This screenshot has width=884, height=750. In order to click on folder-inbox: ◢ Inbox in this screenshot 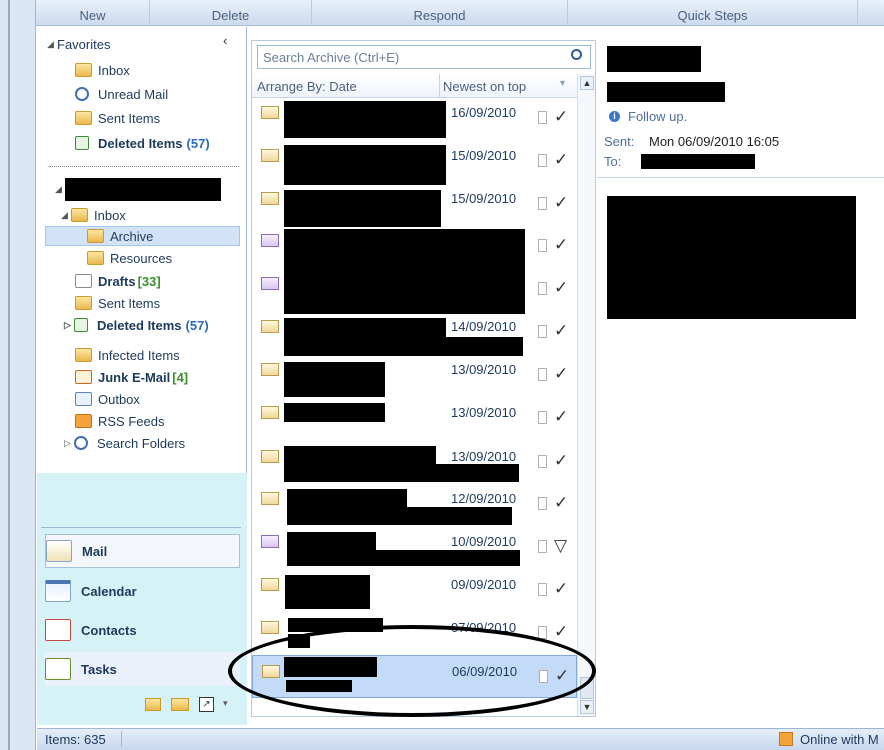, I will do `click(93, 215)`.